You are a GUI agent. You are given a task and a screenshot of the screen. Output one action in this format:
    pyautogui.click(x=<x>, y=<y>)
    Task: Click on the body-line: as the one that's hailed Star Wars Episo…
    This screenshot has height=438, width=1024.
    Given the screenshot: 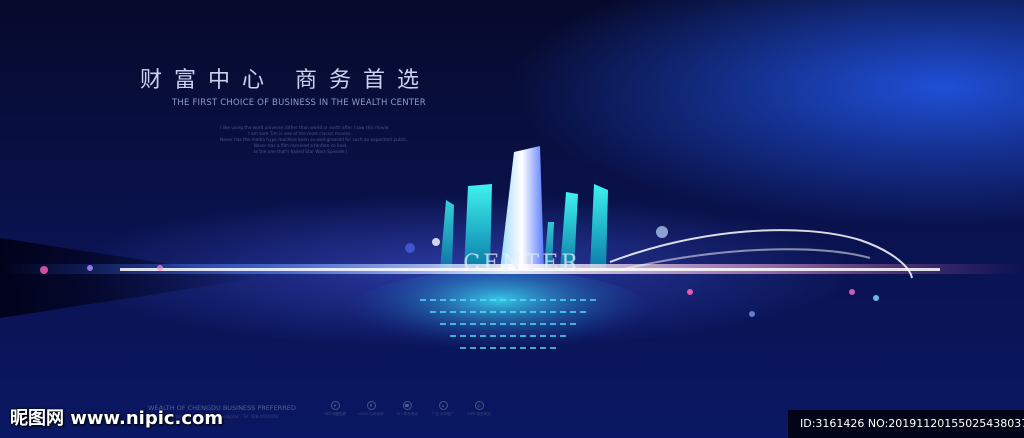 What is the action you would take?
    pyautogui.click(x=300, y=152)
    